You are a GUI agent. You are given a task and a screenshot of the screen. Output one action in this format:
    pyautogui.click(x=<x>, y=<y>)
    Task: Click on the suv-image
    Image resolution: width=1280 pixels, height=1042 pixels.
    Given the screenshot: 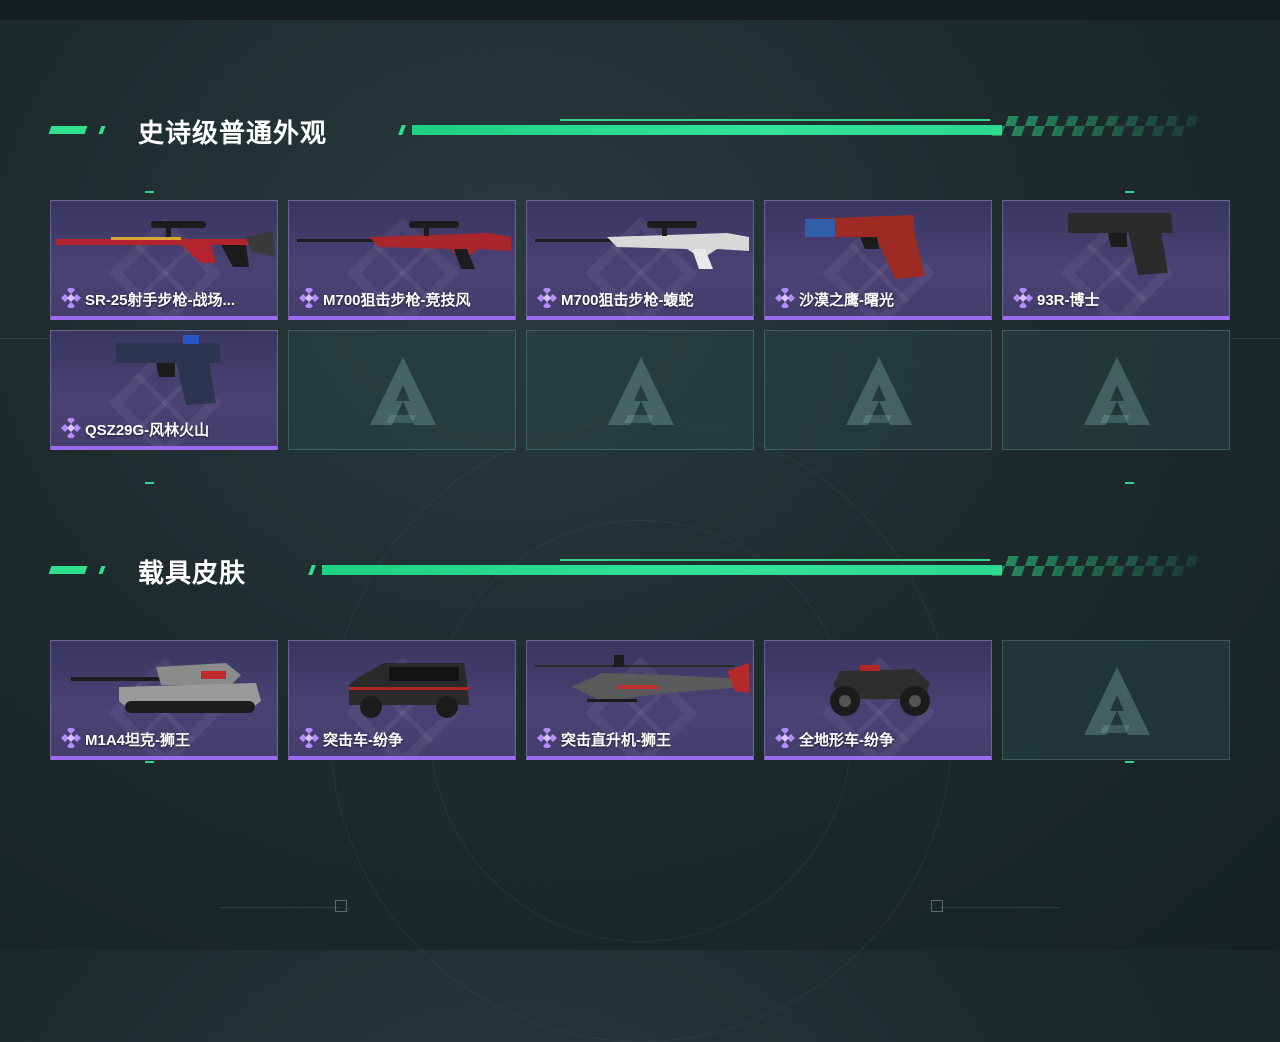 What is the action you would take?
    pyautogui.click(x=409, y=690)
    